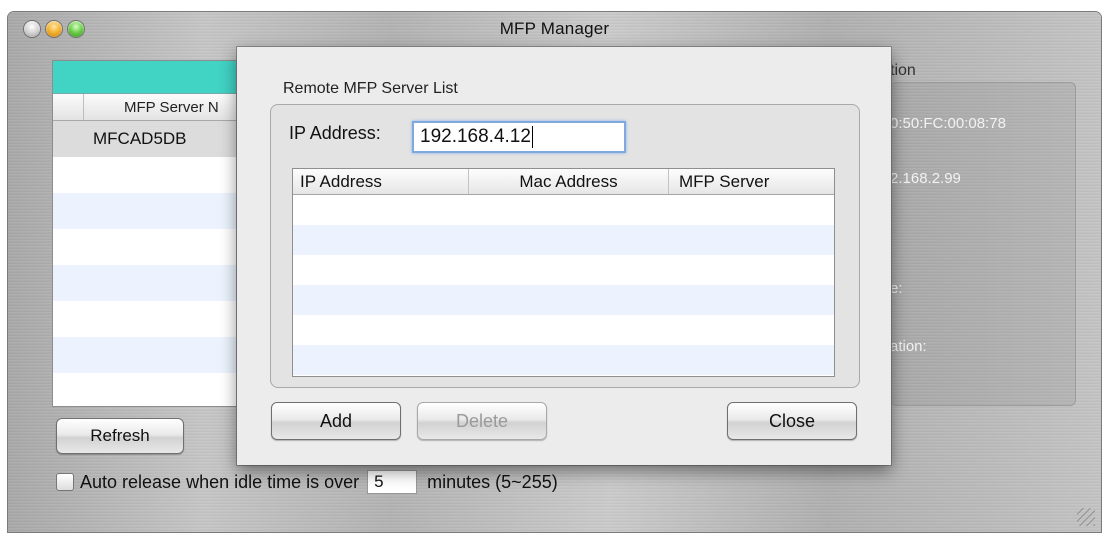 This screenshot has width=1109, height=533. I want to click on info-label-fragment-1: e:, so click(896, 288).